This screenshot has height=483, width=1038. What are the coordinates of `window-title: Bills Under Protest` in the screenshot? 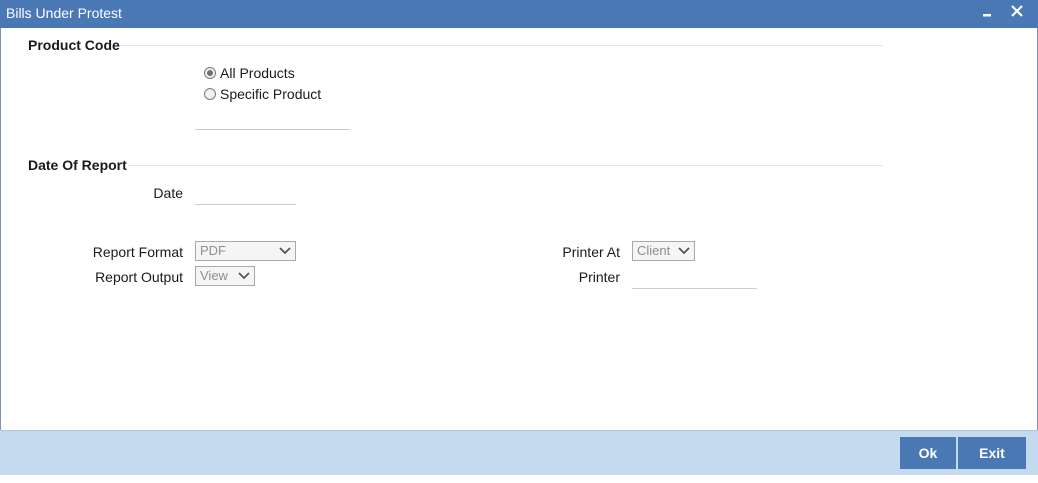 It's located at (64, 13).